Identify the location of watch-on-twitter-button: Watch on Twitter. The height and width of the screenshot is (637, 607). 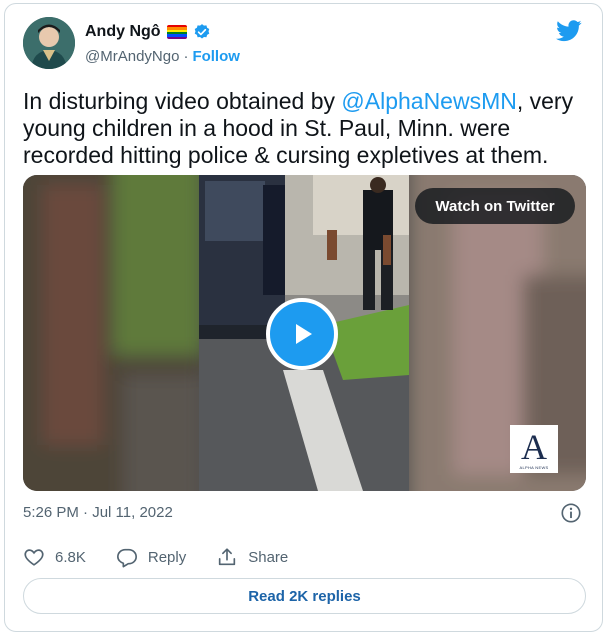
(495, 206).